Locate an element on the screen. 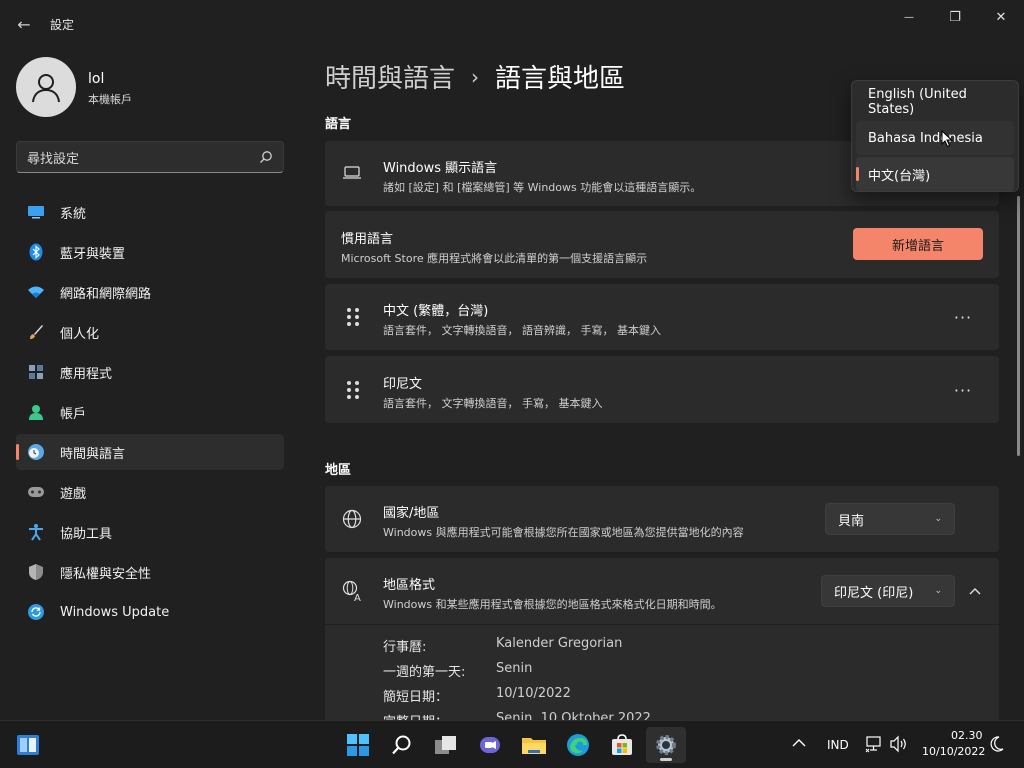  teams-chat-button is located at coordinates (490, 745).